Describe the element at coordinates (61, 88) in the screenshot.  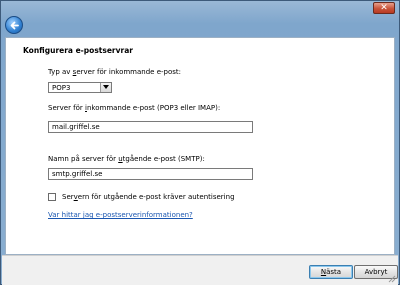
I see `incoming-type-value: POP3` at that location.